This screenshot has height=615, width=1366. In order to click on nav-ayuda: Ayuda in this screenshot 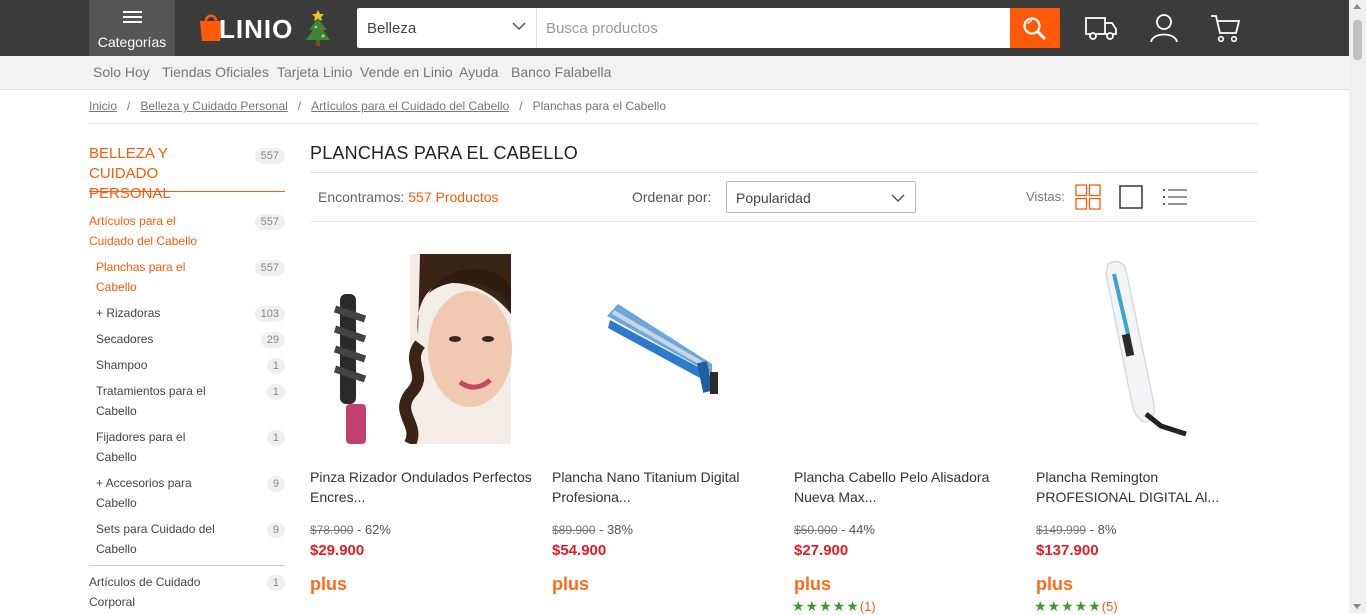, I will do `click(478, 72)`.